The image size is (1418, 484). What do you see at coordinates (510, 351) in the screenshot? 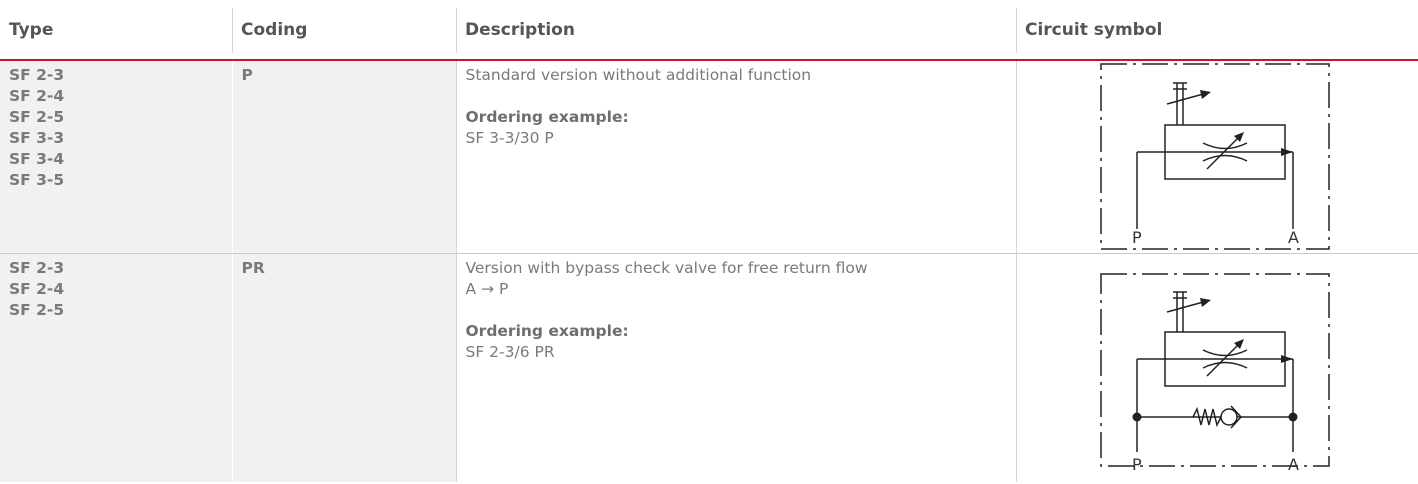
I see `ordering-example-value: SF 2-3/6 PR` at bounding box center [510, 351].